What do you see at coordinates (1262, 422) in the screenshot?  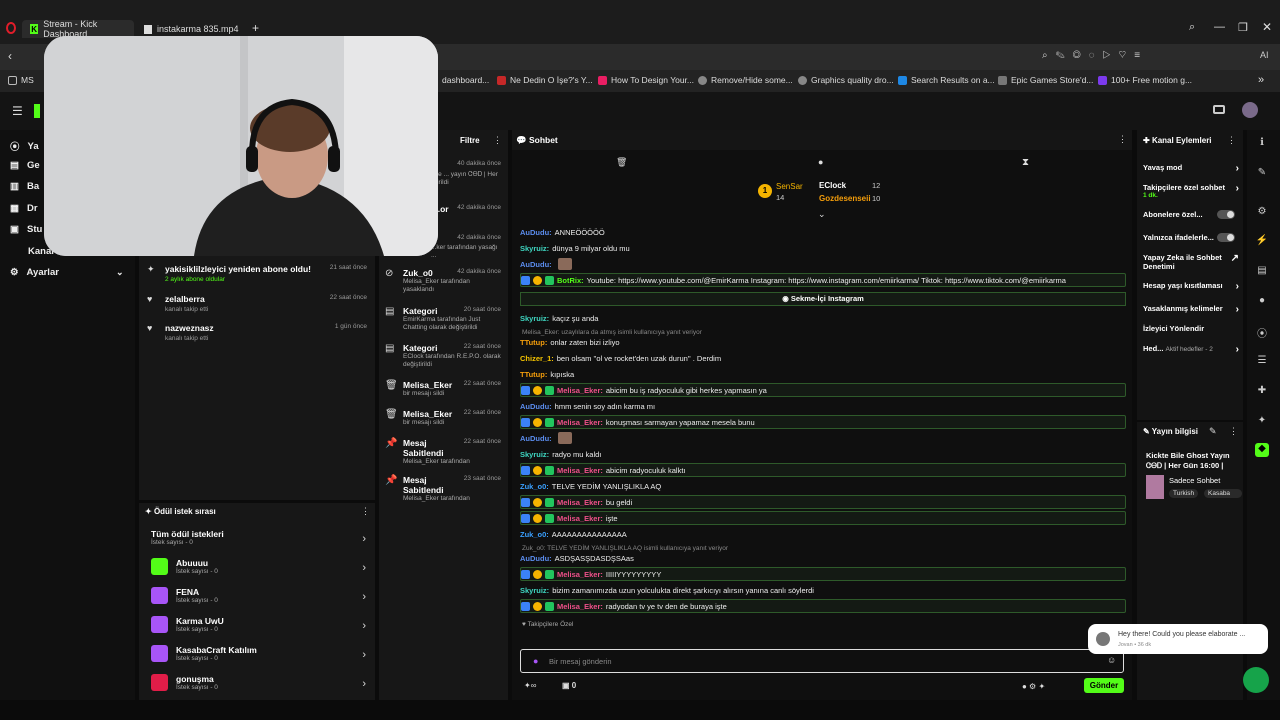 I see `share-icon: ✦` at bounding box center [1262, 422].